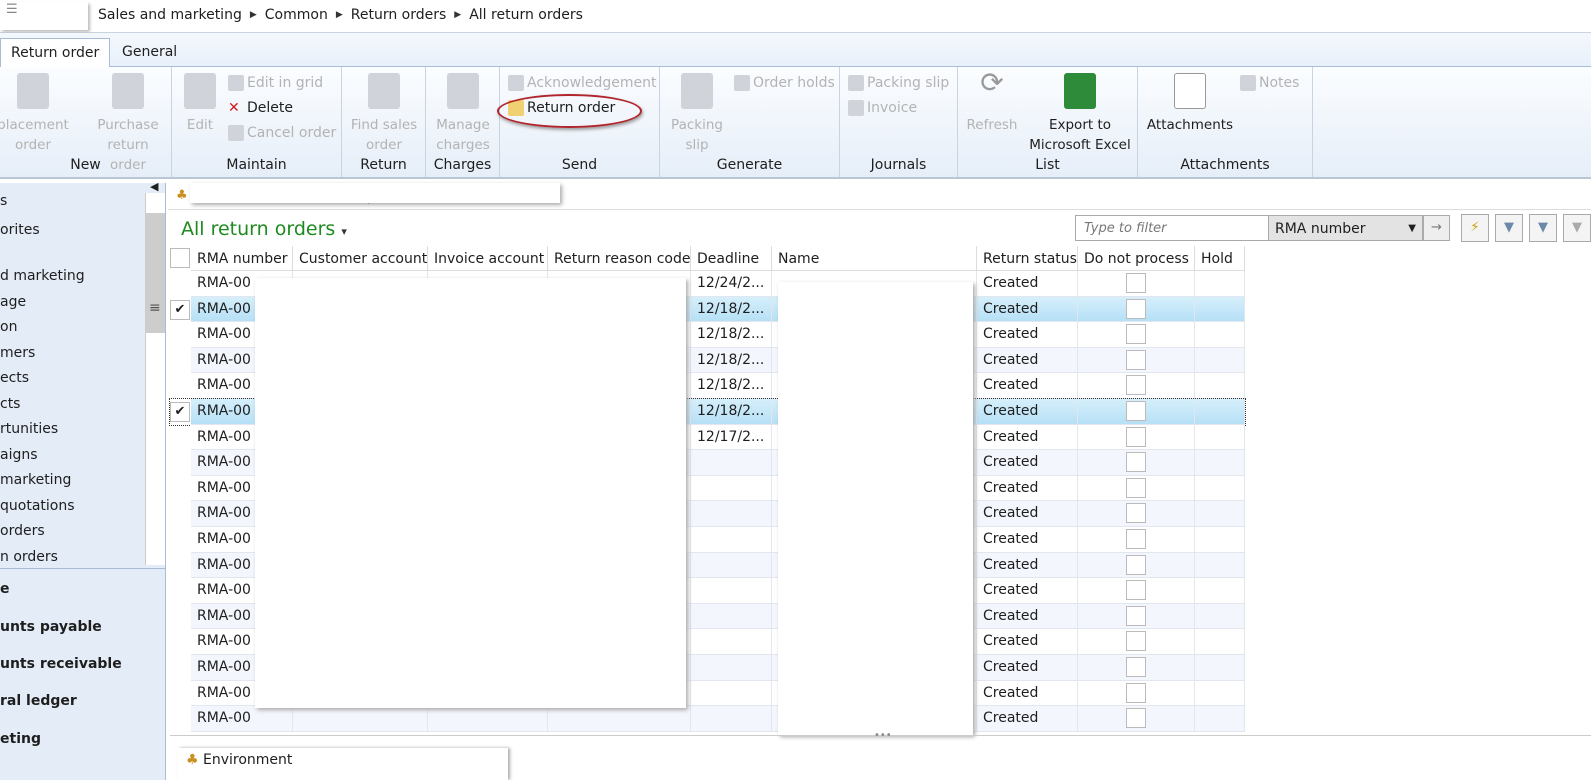  I want to click on refresh-button: ⟳ Refresh, so click(992, 102).